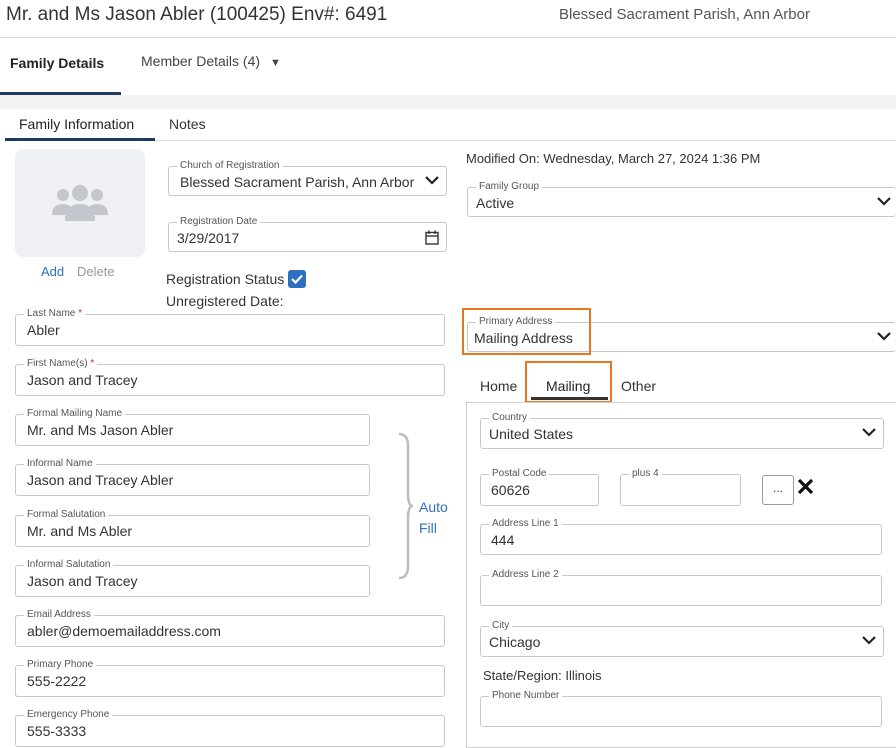  What do you see at coordinates (448, 37) in the screenshot?
I see `header-divider` at bounding box center [448, 37].